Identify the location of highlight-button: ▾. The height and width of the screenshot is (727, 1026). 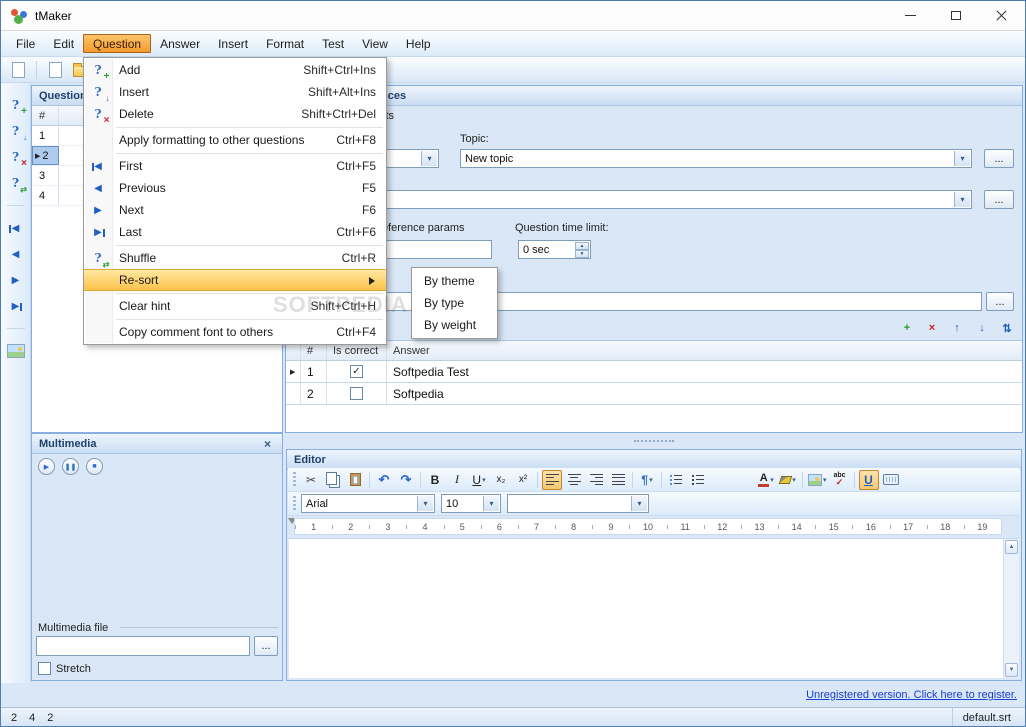
(788, 480).